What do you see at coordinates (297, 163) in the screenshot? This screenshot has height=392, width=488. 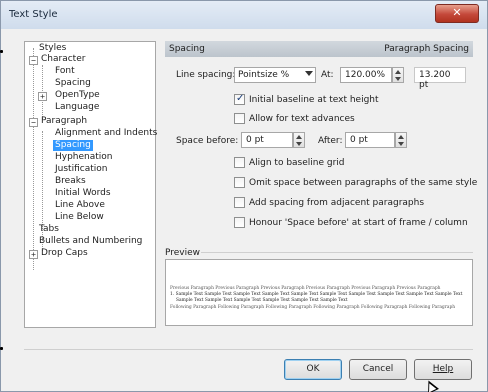 I see `align-baseline-grid-label: Align to baseline grid` at bounding box center [297, 163].